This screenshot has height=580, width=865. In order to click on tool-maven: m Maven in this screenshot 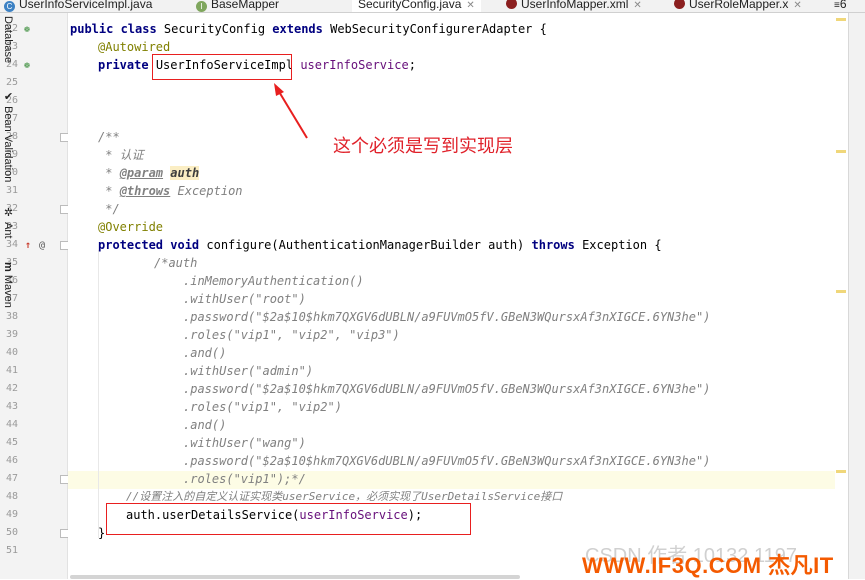, I will do `click(8, 285)`.